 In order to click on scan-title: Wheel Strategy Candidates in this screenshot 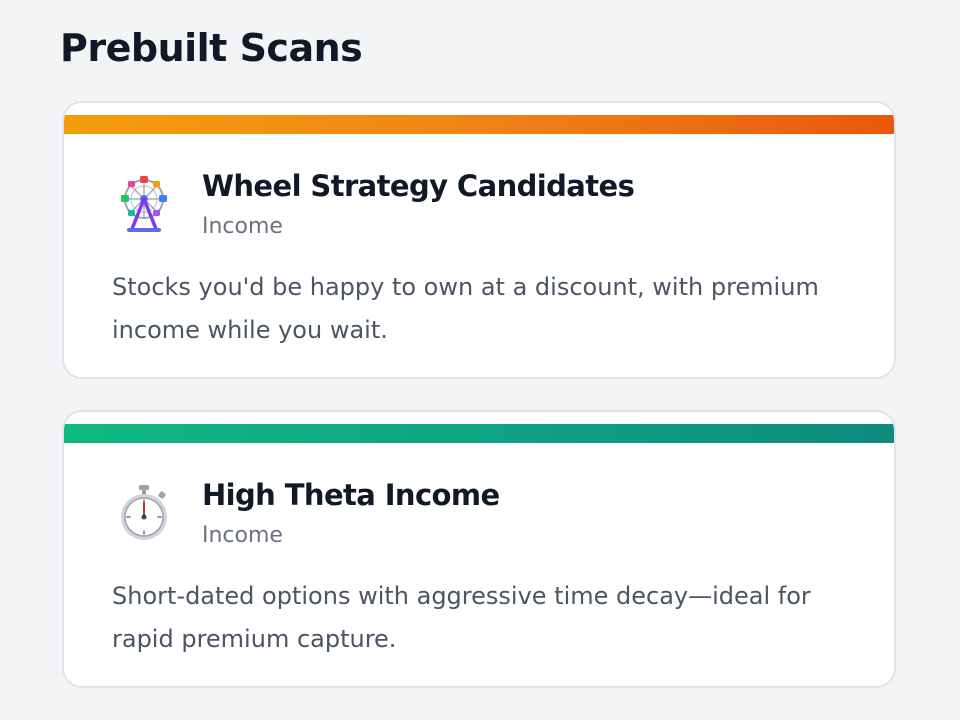, I will do `click(418, 186)`.